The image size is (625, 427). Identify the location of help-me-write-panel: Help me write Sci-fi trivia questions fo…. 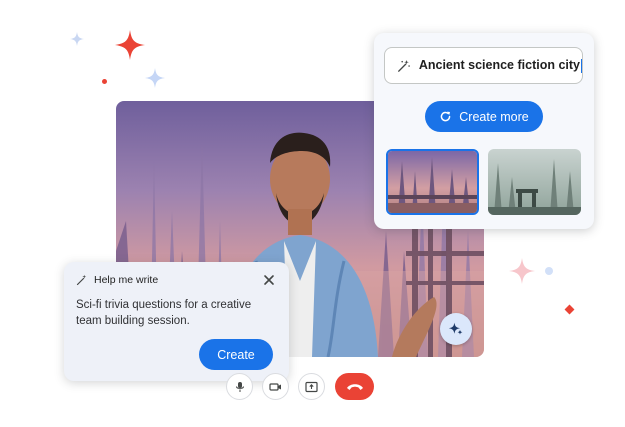
(176, 321).